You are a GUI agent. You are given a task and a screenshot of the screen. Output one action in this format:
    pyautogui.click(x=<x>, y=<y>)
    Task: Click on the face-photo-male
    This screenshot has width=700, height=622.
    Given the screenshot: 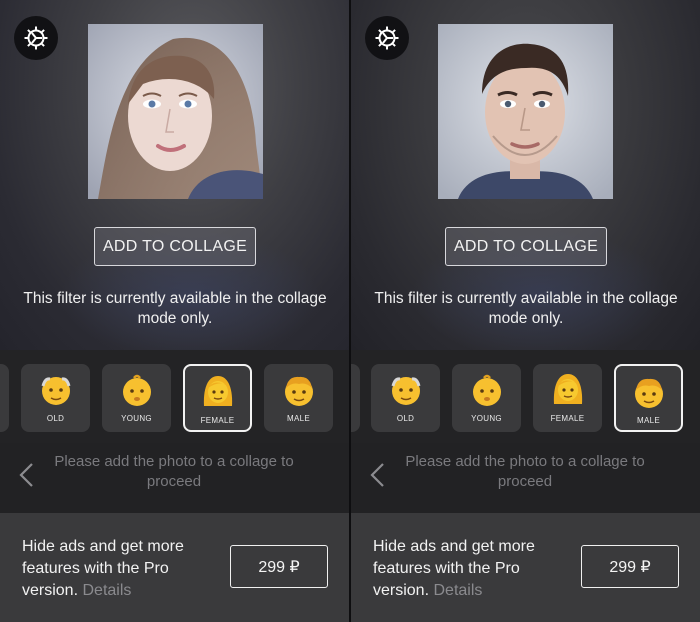 What is the action you would take?
    pyautogui.click(x=525, y=111)
    